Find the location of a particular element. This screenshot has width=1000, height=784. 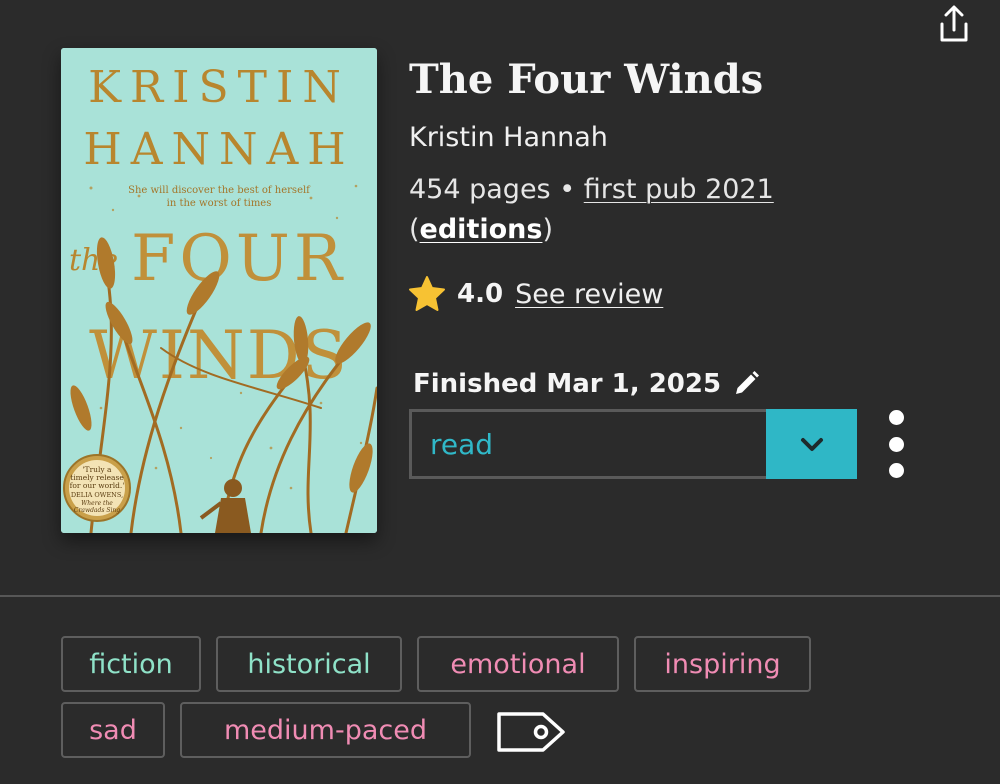

rating-row: 4.0 See review is located at coordinates (535, 294).